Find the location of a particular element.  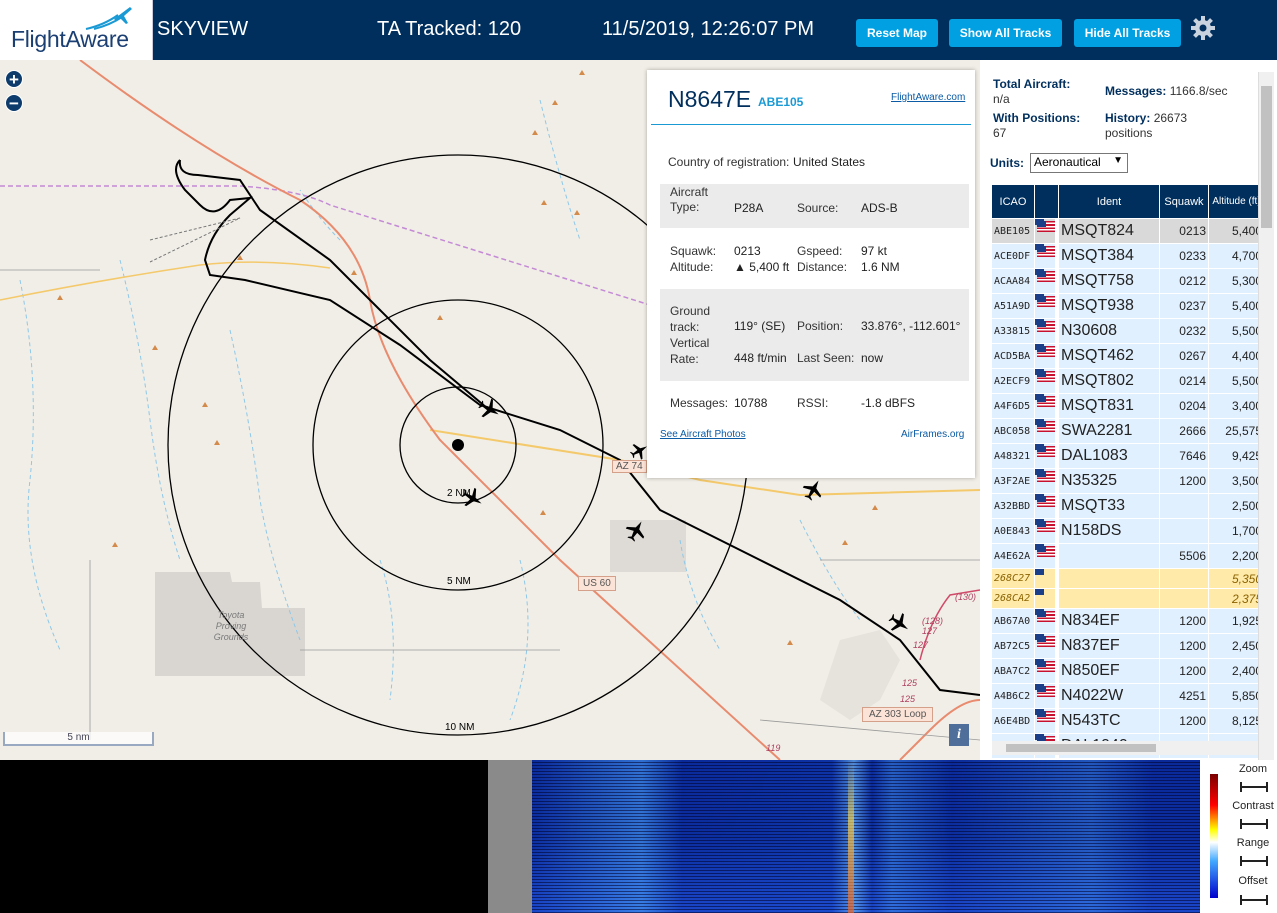

table-row: A3F2AE N35325 1200 3,500 is located at coordinates (1128, 481).